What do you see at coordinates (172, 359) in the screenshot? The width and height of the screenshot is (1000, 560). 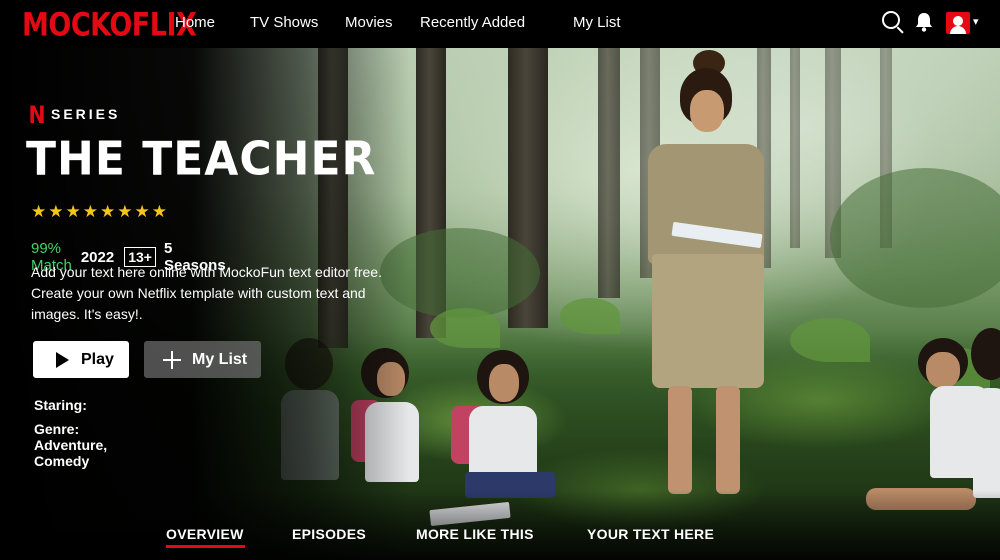 I see `plus-icon` at bounding box center [172, 359].